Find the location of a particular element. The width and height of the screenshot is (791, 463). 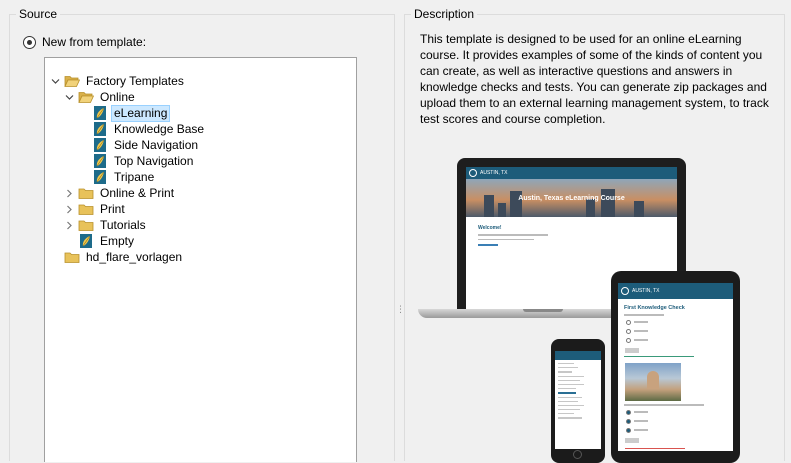

source-group-title: Source is located at coordinates (38, 14).